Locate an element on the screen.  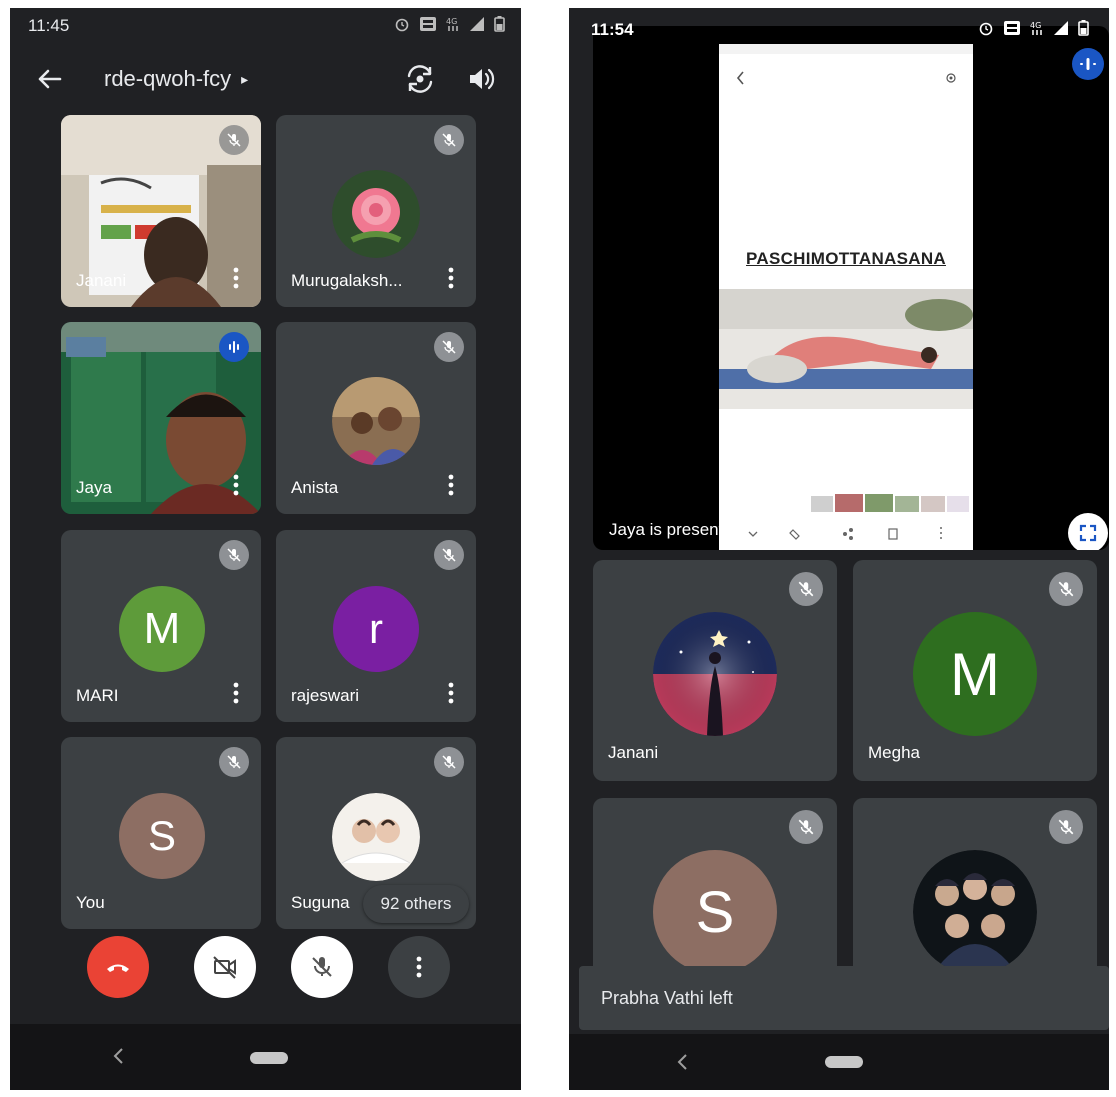
more-vert-icon is located at coordinates (419, 967).